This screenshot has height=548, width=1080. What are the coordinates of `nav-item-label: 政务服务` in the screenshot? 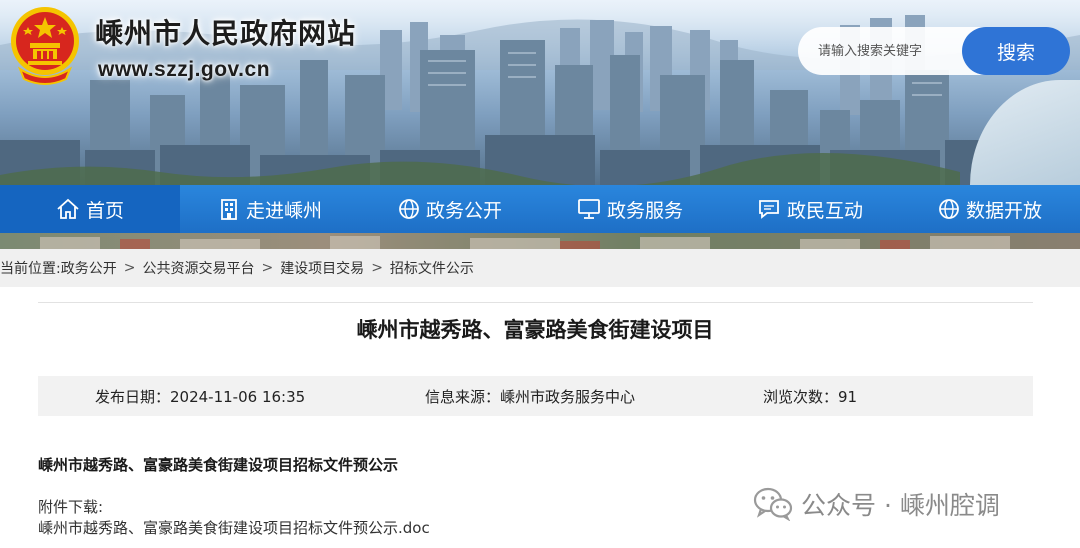 It's located at (644, 210).